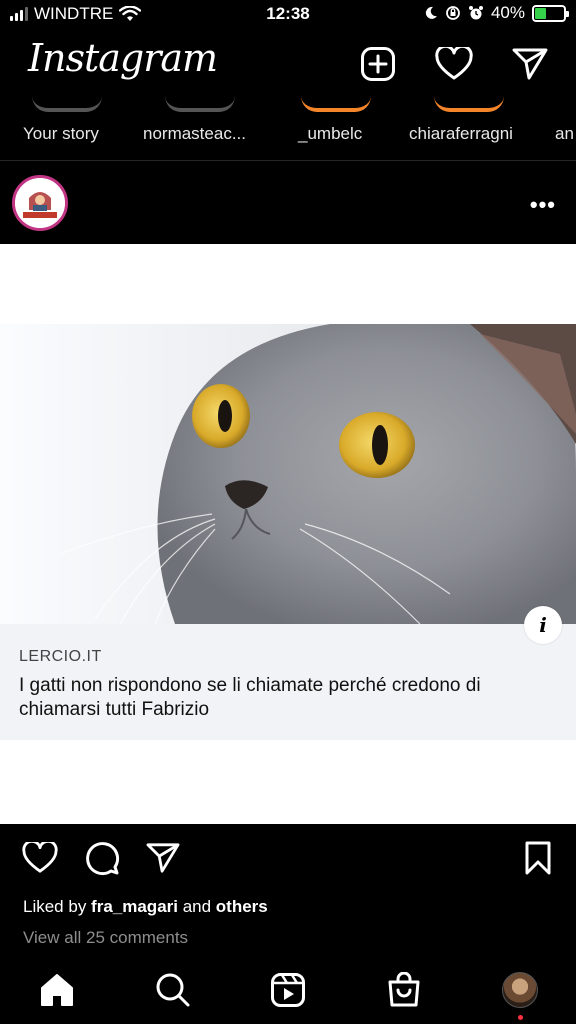  What do you see at coordinates (134, 906) in the screenshot?
I see `likes-user: fra_magari` at bounding box center [134, 906].